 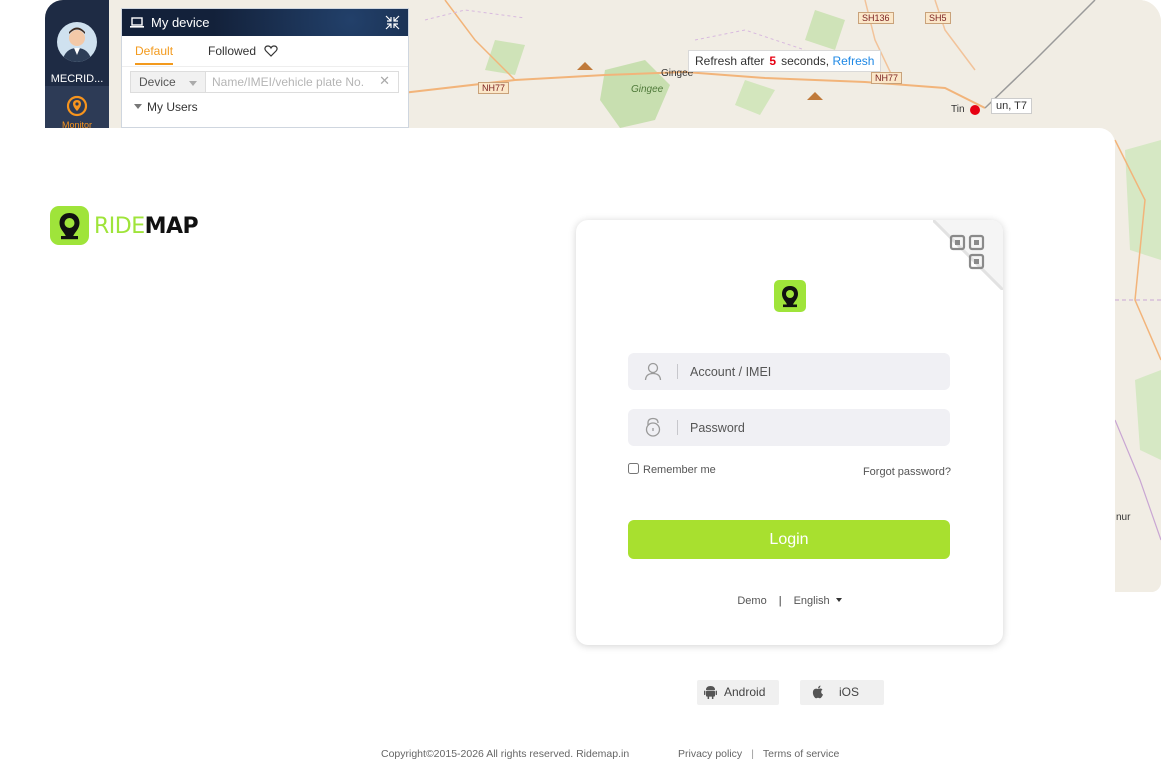 I want to click on forgot-password-link: Forgot password?, so click(x=907, y=472).